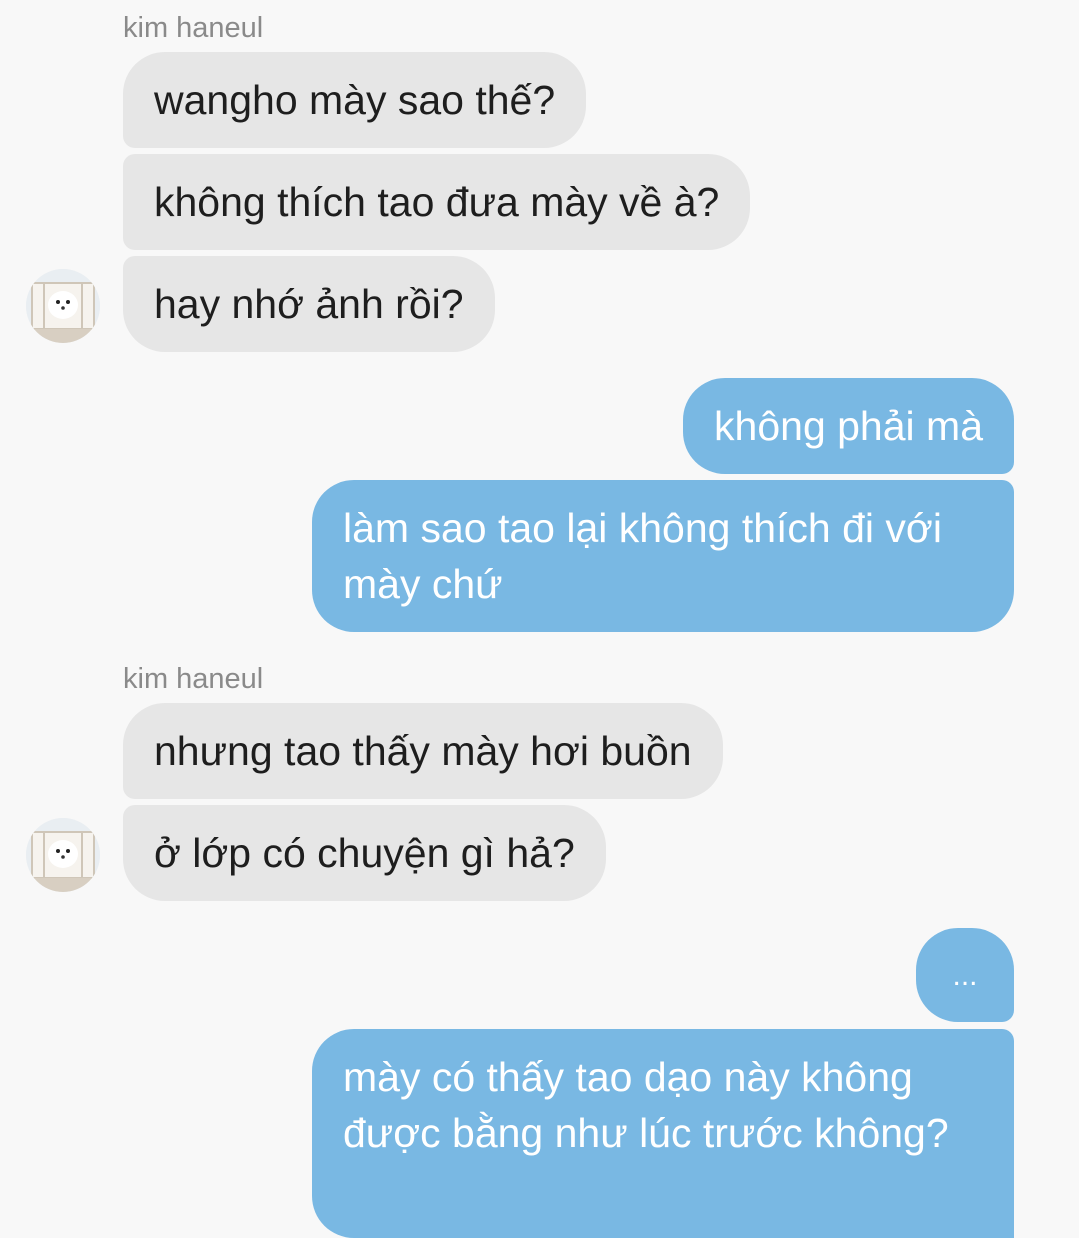  I want to click on incoming-message-bubble: nhưng tao thấy mày hơi buồn, so click(423, 751).